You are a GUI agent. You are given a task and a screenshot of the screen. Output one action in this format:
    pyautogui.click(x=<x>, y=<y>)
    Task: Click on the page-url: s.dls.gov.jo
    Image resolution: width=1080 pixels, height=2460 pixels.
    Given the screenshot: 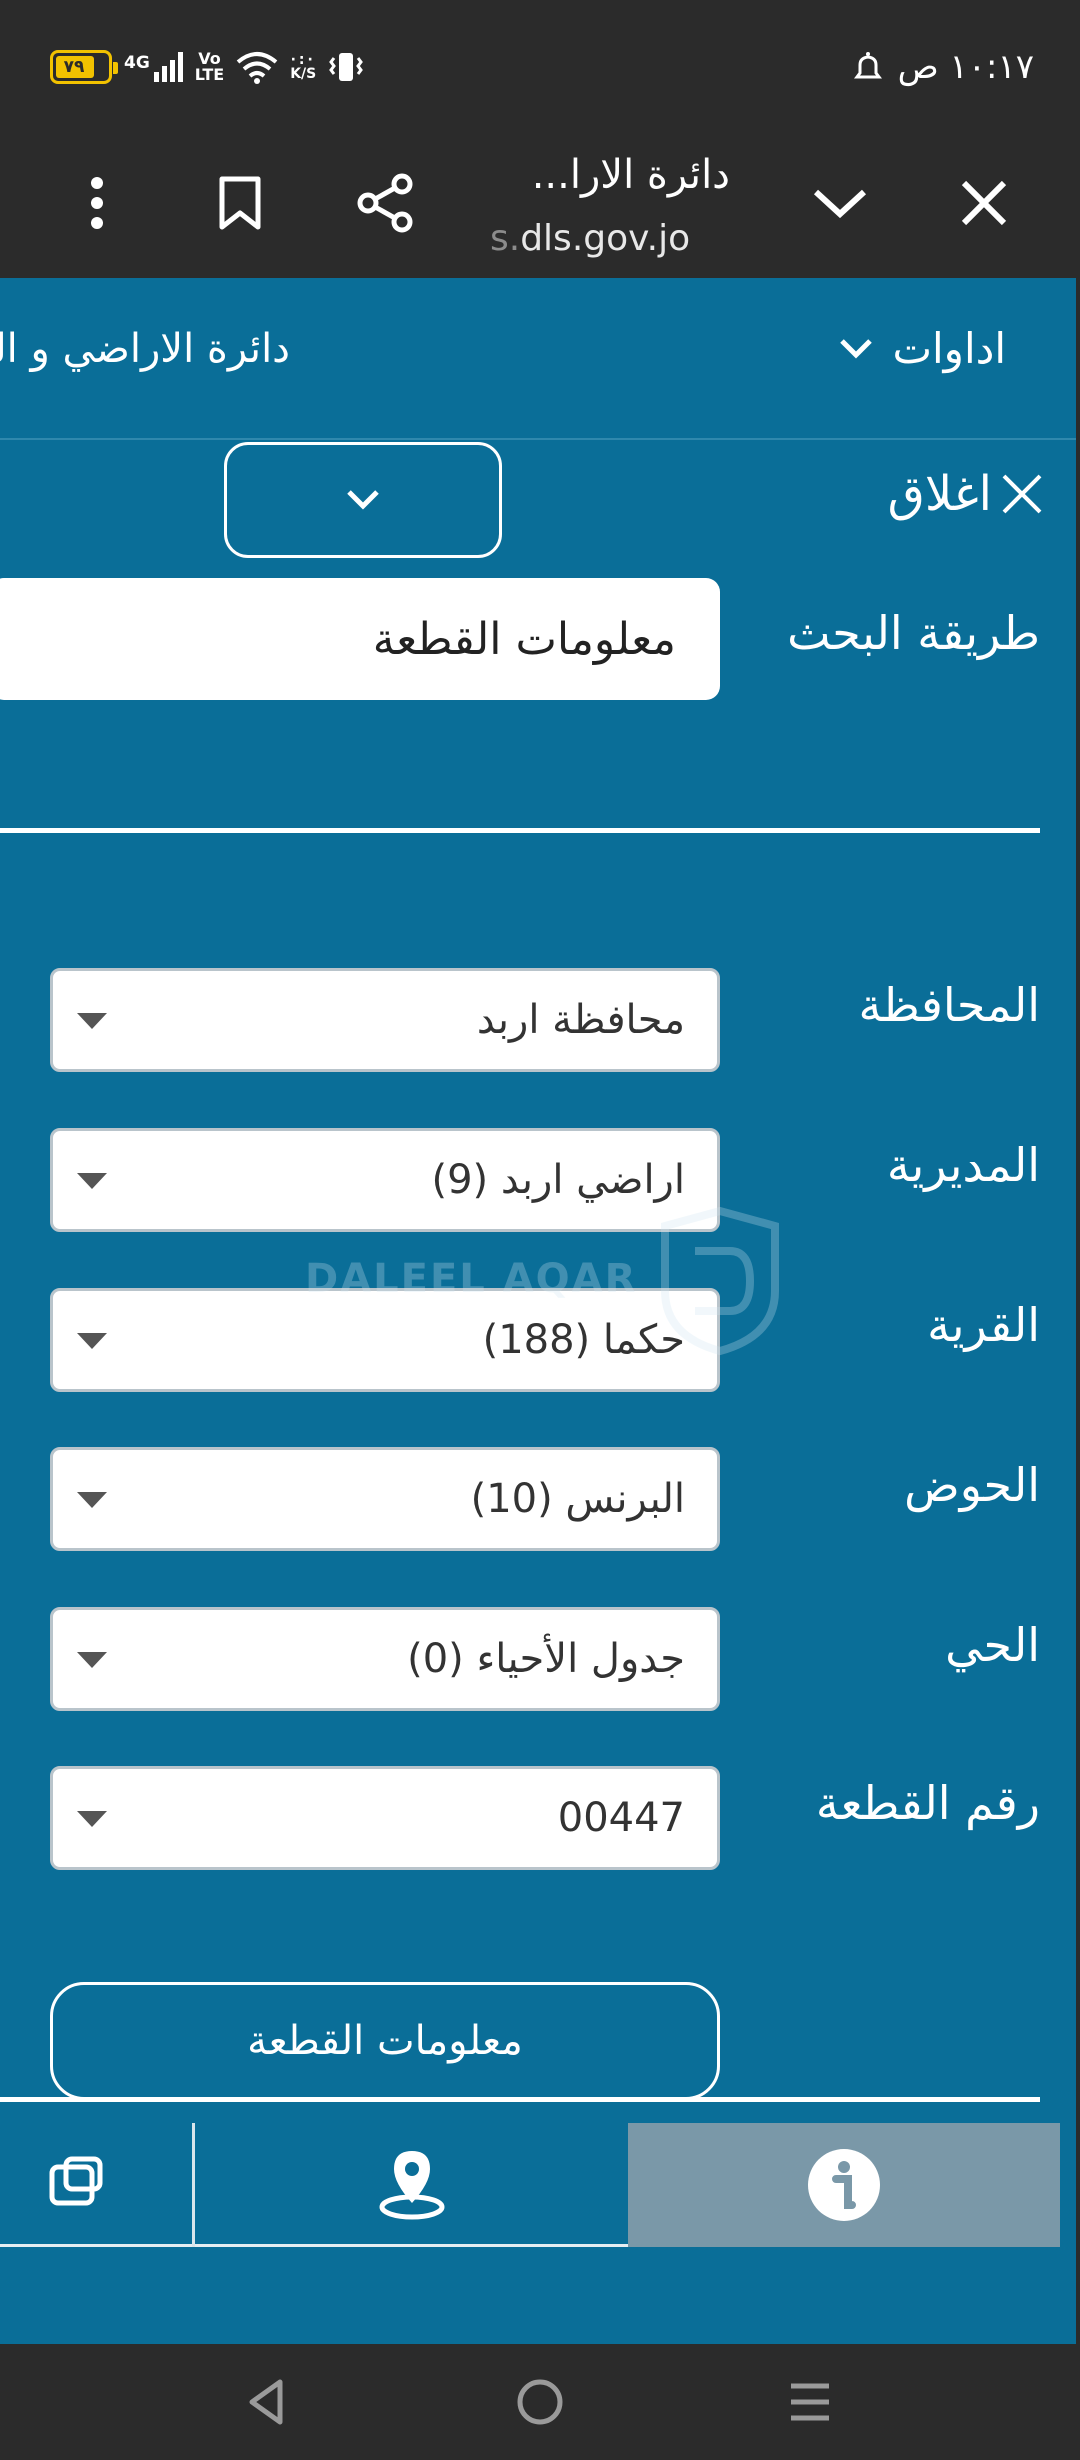 What is the action you would take?
    pyautogui.click(x=590, y=238)
    